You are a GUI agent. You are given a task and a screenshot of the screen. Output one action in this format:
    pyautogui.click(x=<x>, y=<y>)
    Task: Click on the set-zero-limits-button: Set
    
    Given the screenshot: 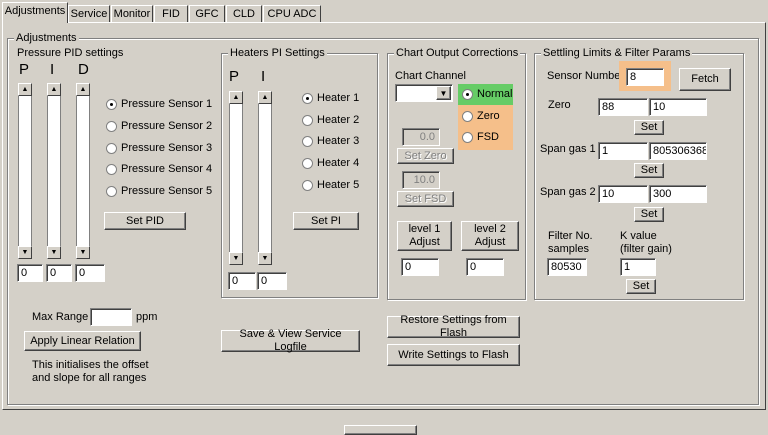 What is the action you would take?
    pyautogui.click(x=649, y=127)
    